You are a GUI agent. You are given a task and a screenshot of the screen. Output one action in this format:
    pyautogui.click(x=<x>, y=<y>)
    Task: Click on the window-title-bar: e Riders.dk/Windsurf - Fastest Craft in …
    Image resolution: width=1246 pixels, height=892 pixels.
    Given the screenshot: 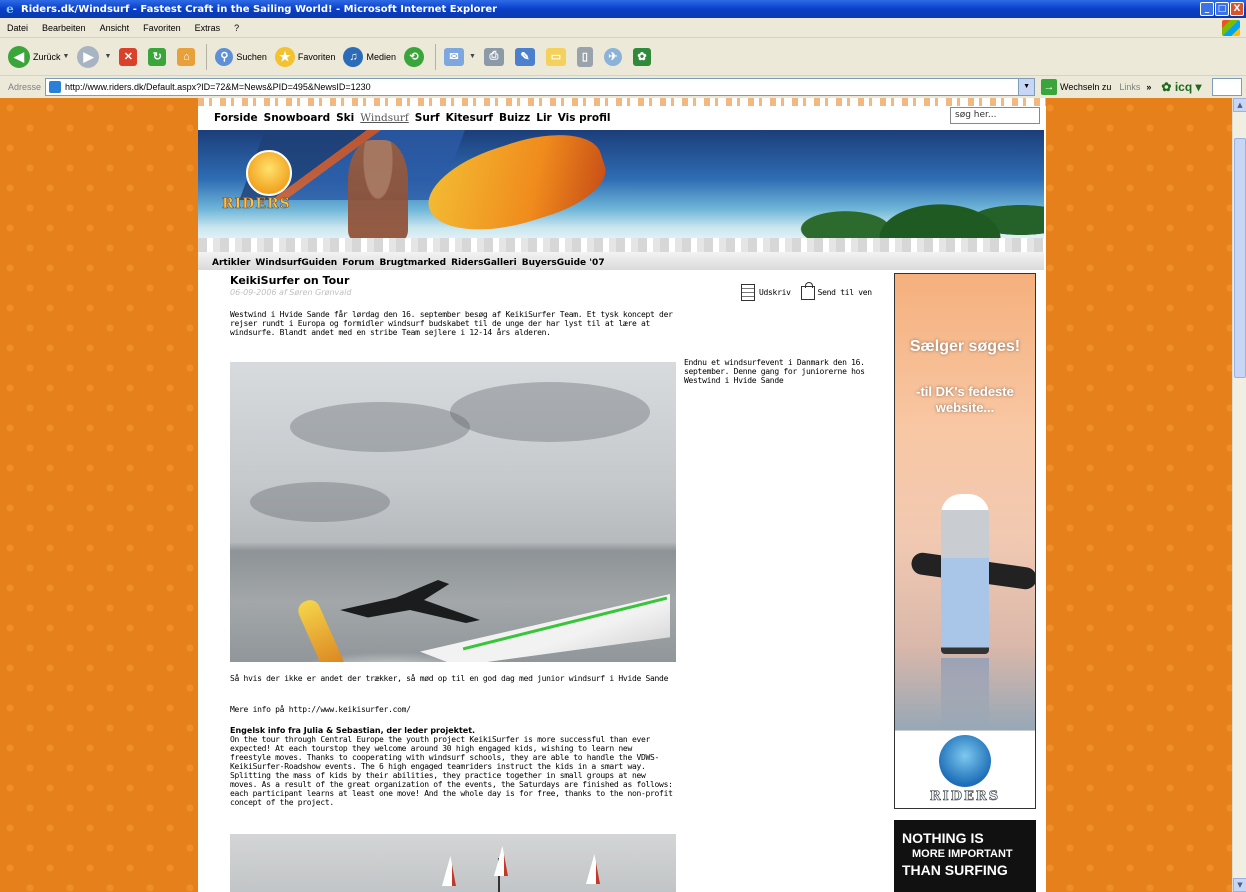 What is the action you would take?
    pyautogui.click(x=623, y=9)
    